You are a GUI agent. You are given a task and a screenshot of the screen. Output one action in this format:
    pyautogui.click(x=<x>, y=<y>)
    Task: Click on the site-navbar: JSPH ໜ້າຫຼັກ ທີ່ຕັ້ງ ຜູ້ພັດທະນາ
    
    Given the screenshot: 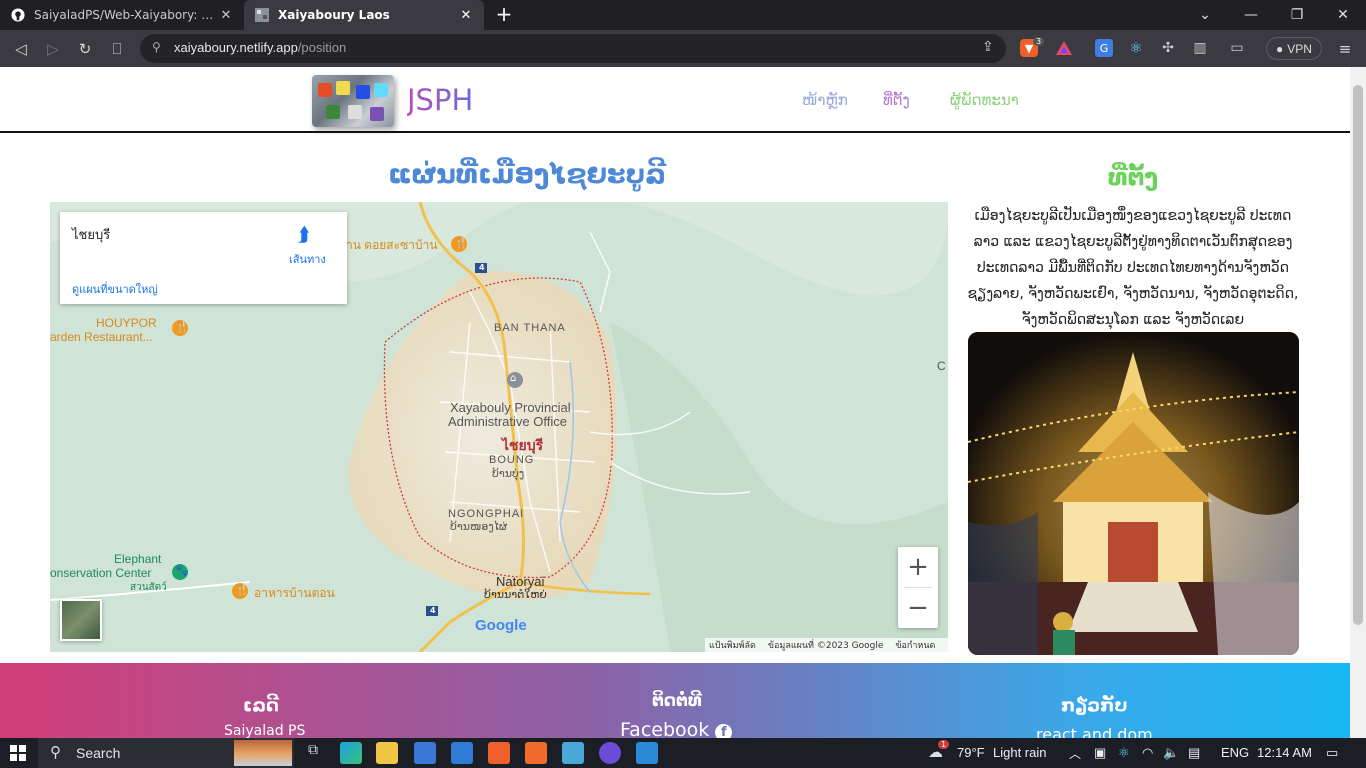 What is the action you would take?
    pyautogui.click(x=675, y=100)
    